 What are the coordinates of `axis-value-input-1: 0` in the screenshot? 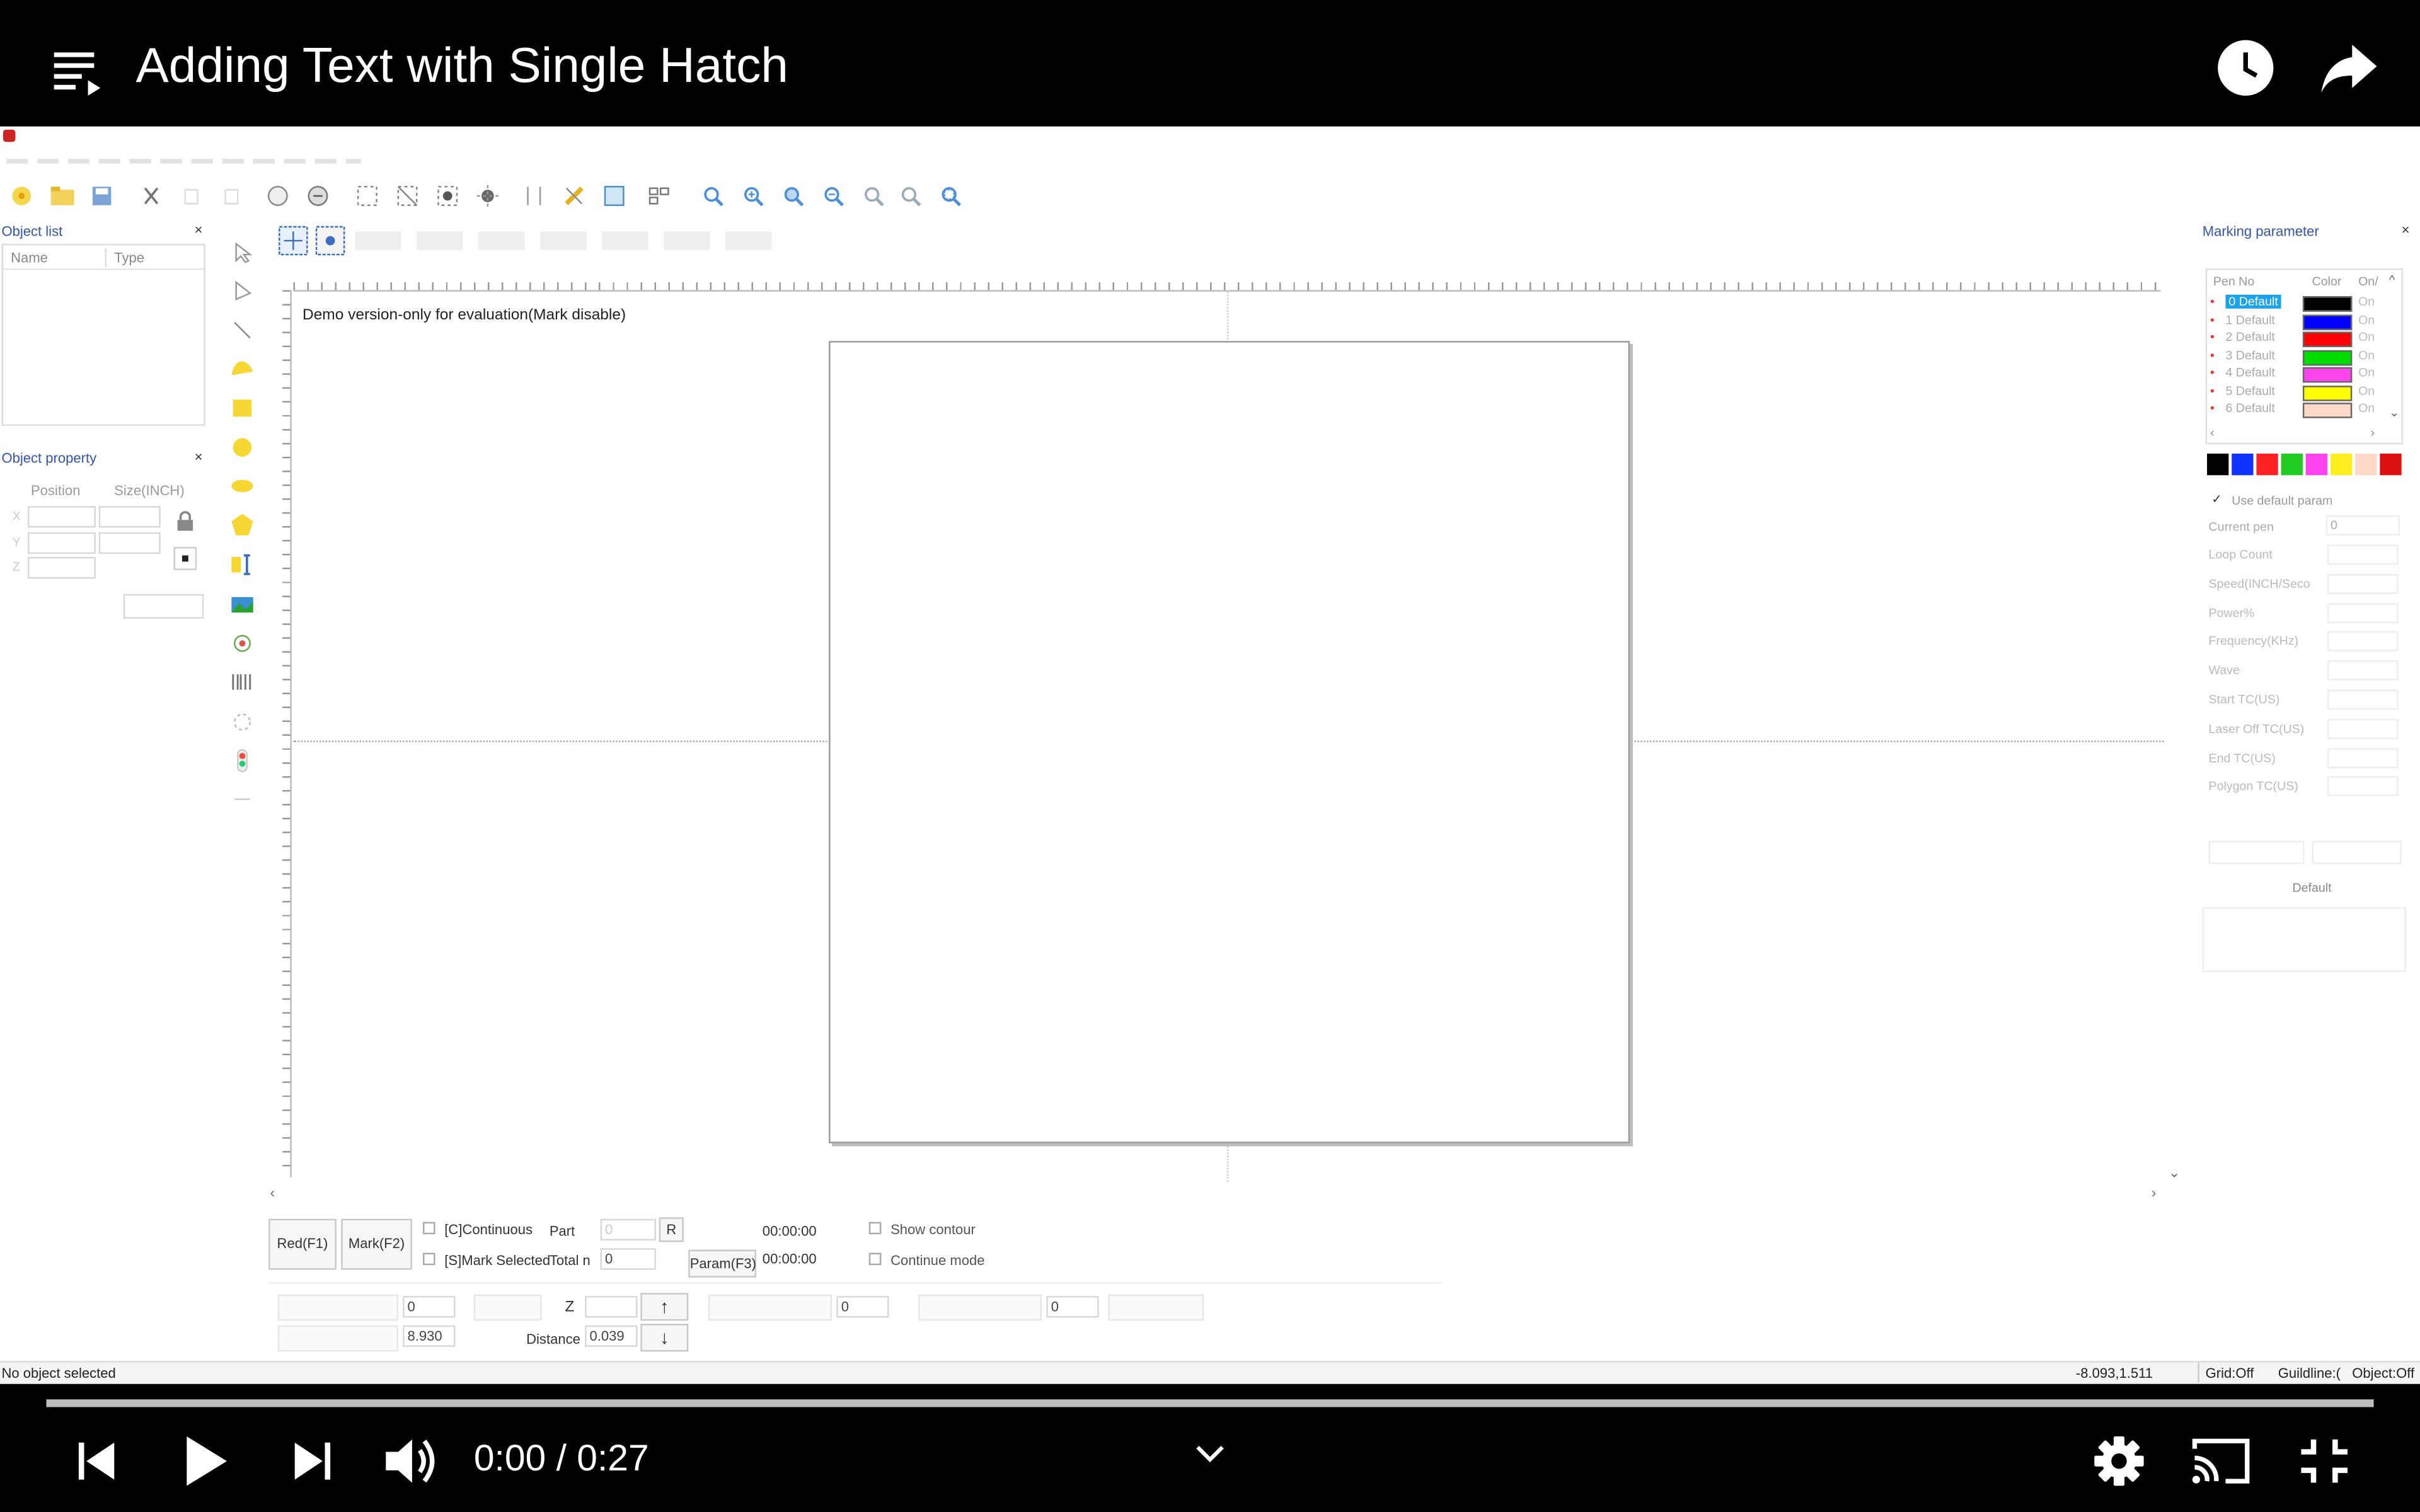 It's located at (430, 1307).